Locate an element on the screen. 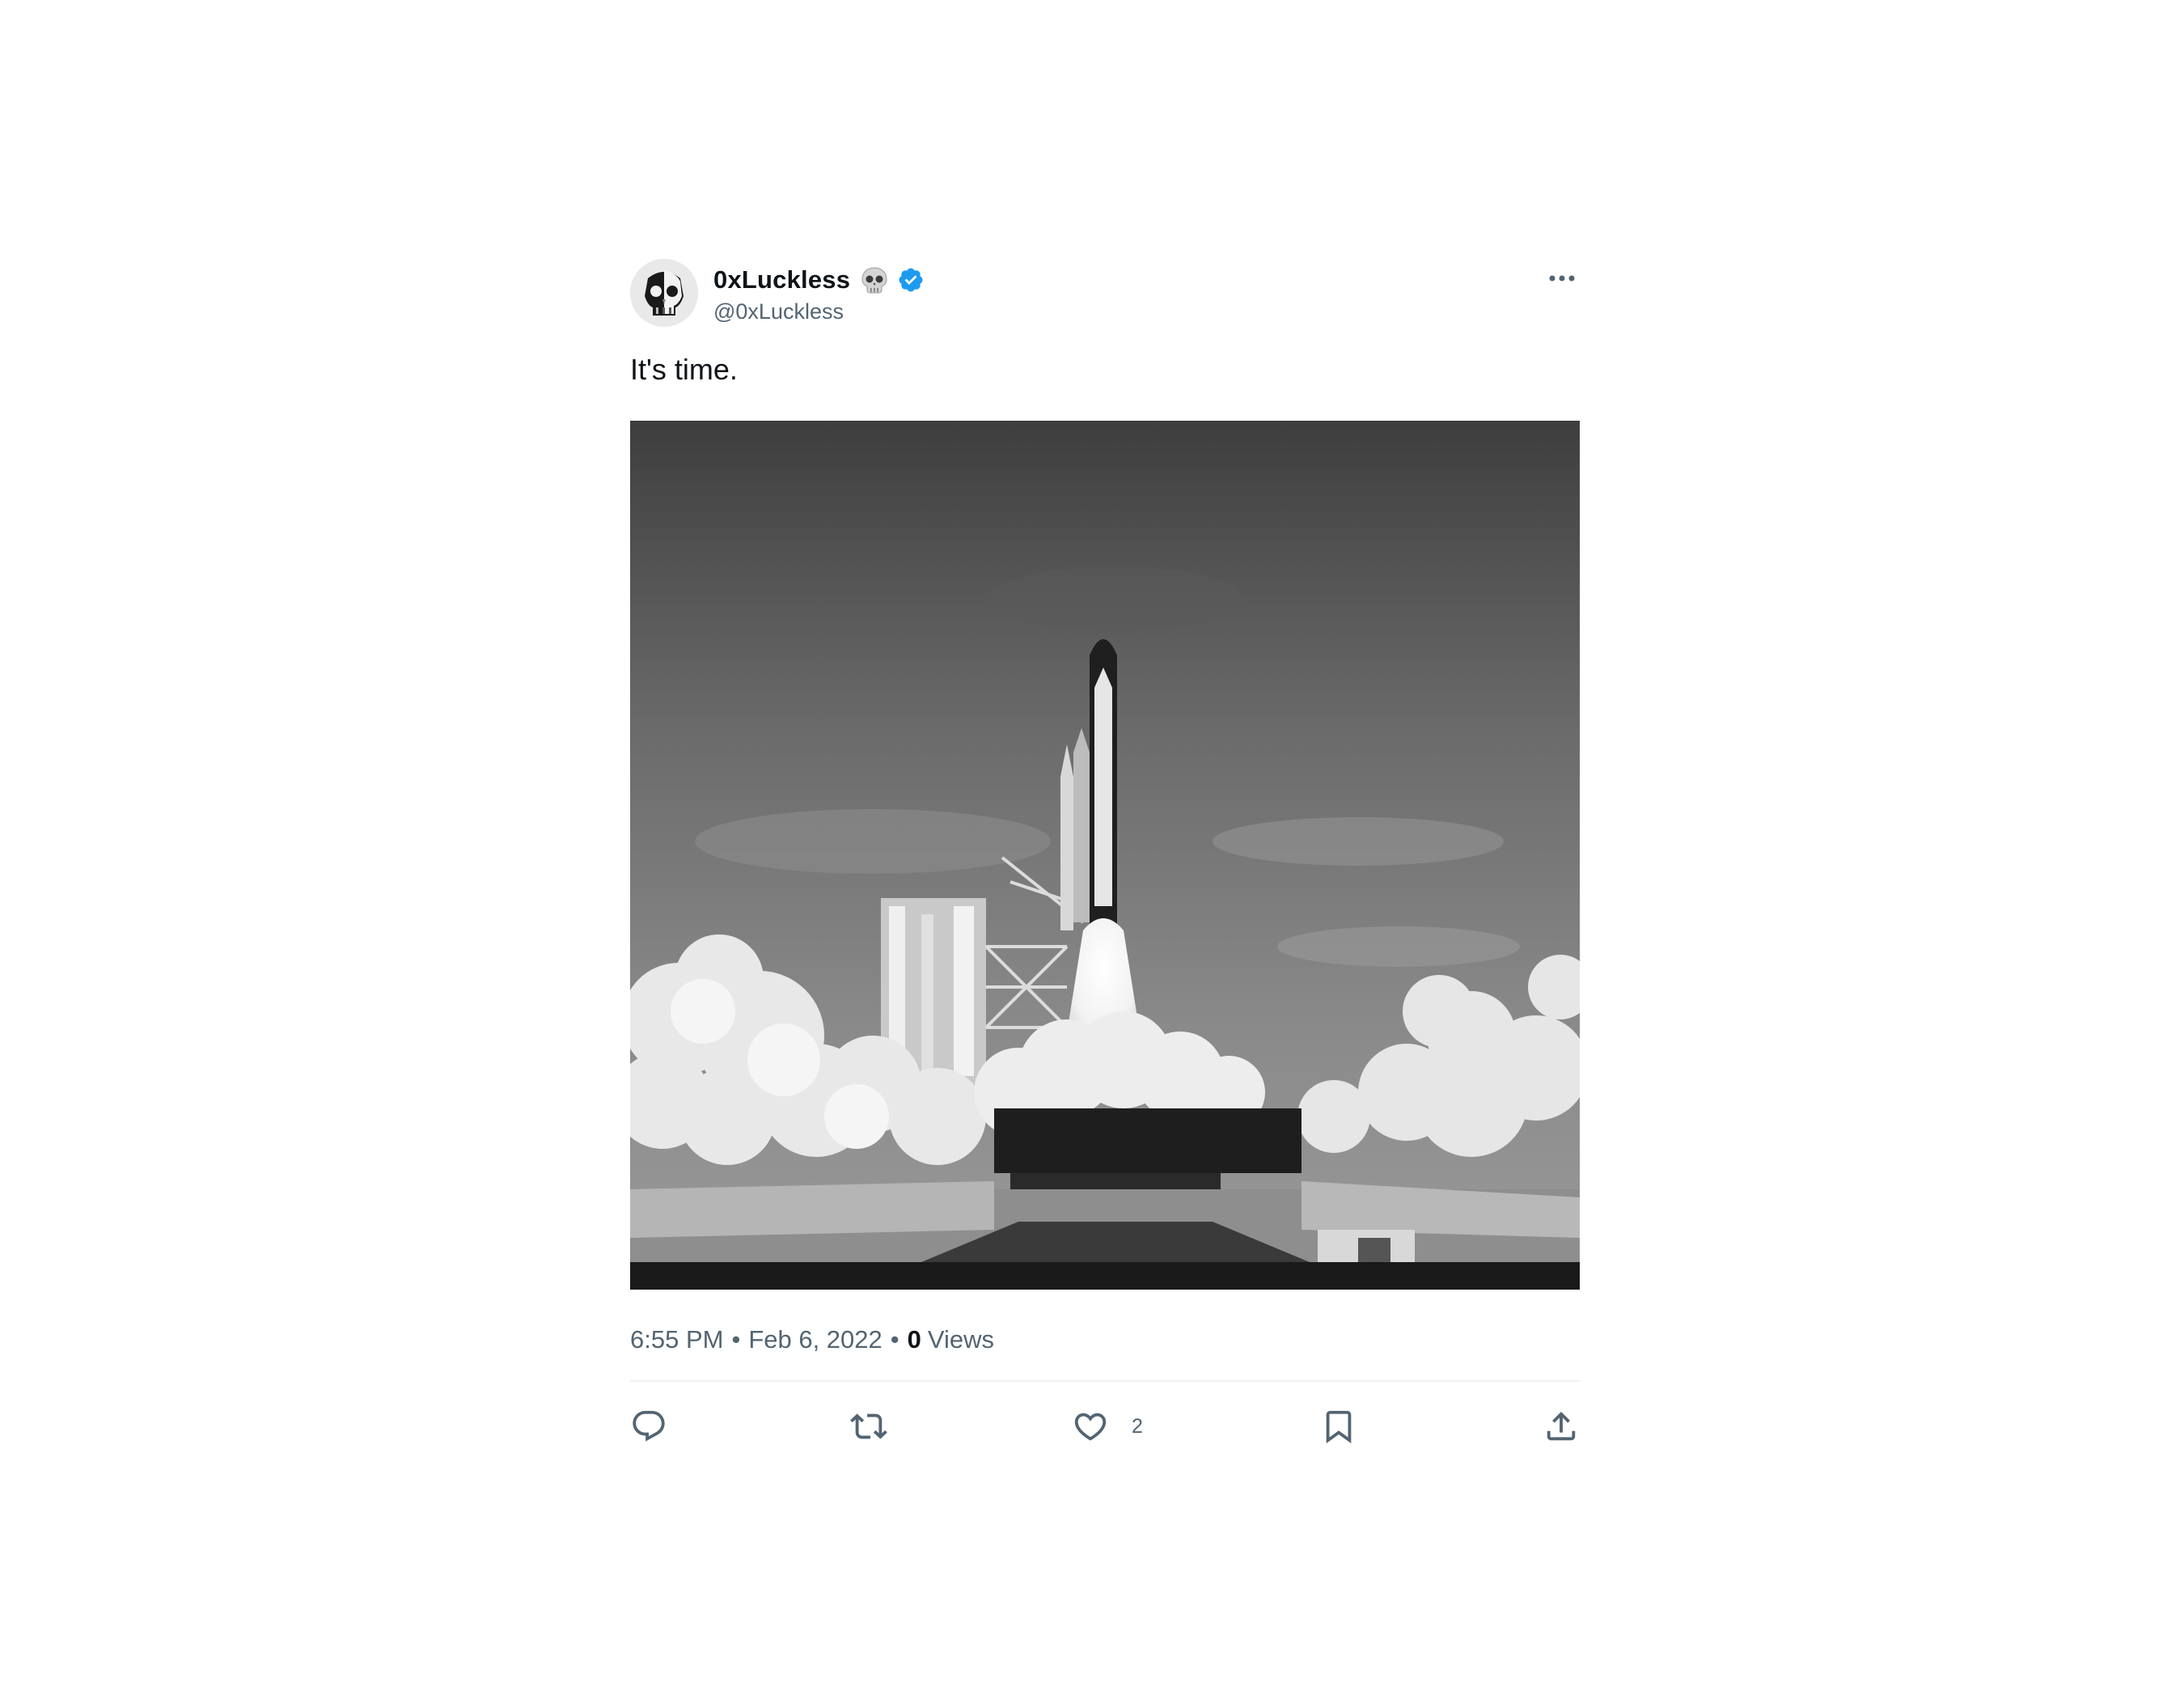 The width and height of the screenshot is (2184, 1699). tweet-metadata: 6:55 PM • Feb 6, 2022 • 0 Views is located at coordinates (1105, 1340).